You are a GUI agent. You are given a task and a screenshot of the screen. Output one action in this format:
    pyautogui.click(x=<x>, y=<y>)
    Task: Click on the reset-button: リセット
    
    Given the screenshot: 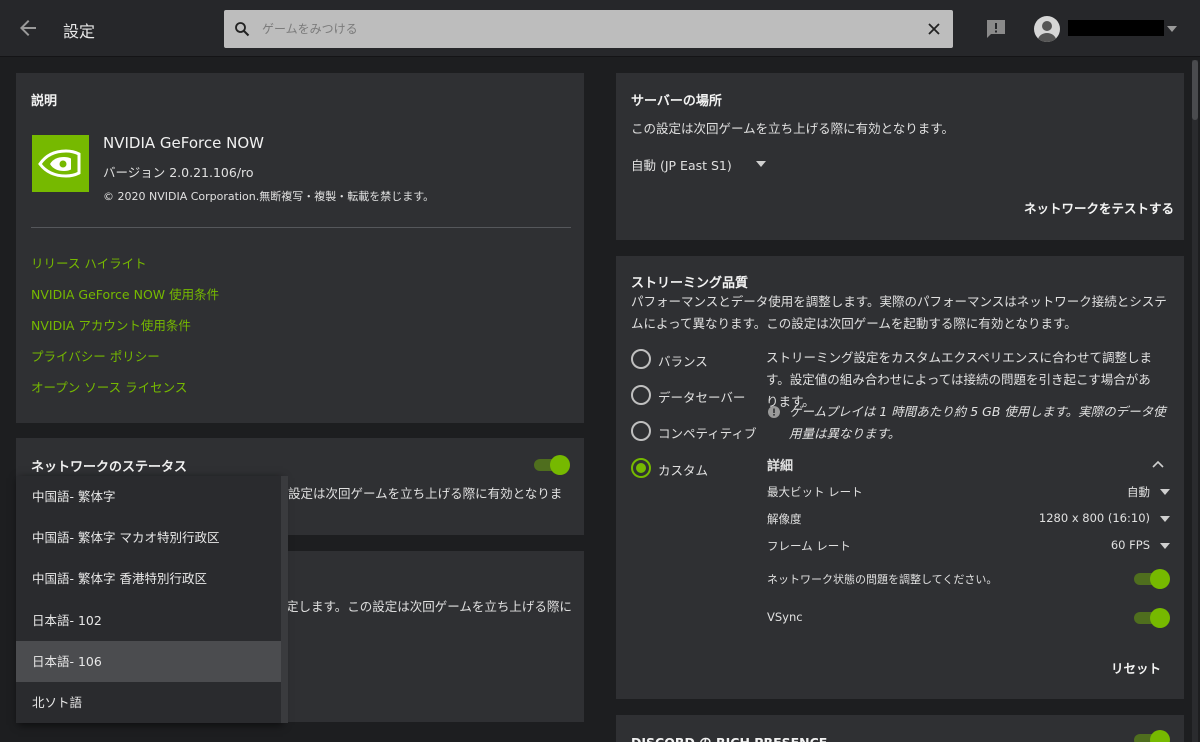 What is the action you would take?
    pyautogui.click(x=1136, y=667)
    